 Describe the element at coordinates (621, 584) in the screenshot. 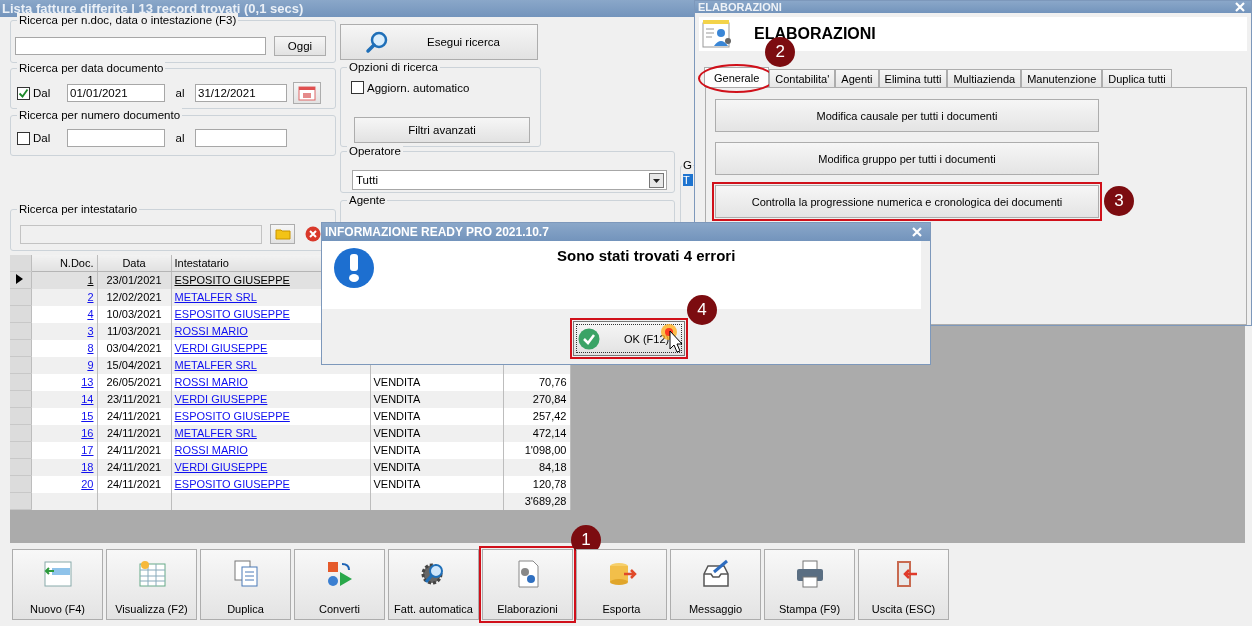

I see `toolbar-button: Esporta` at that location.